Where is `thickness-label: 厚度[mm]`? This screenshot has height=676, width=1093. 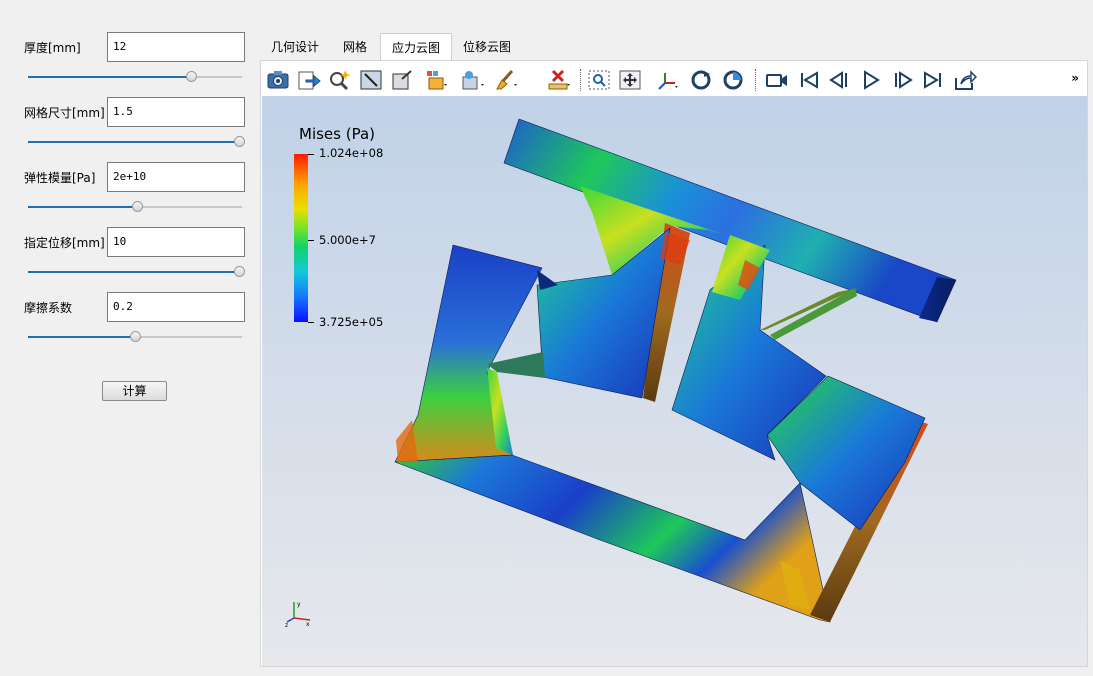
thickness-label: 厚度[mm] is located at coordinates (52, 48).